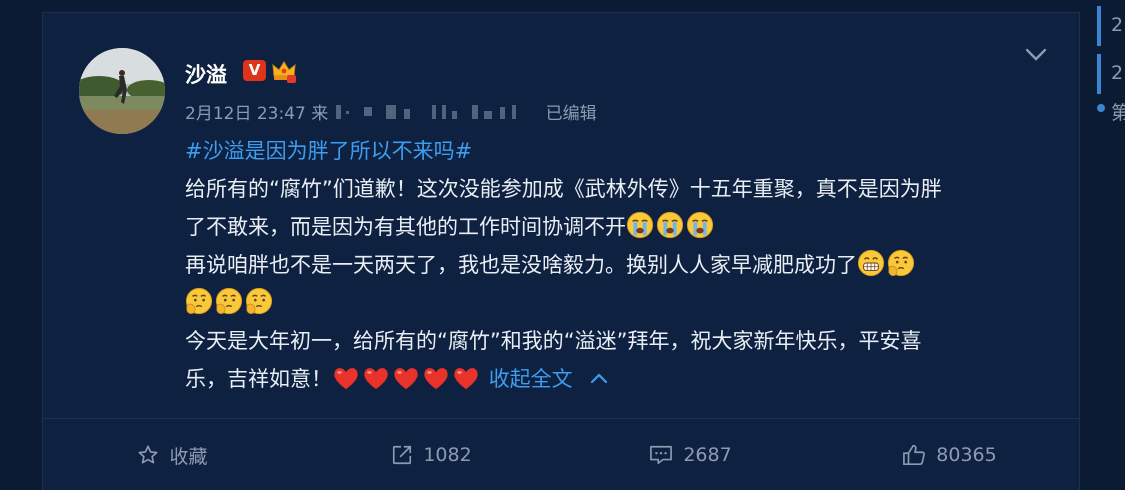 The image size is (1125, 490). I want to click on chevron-up-icon, so click(599, 378).